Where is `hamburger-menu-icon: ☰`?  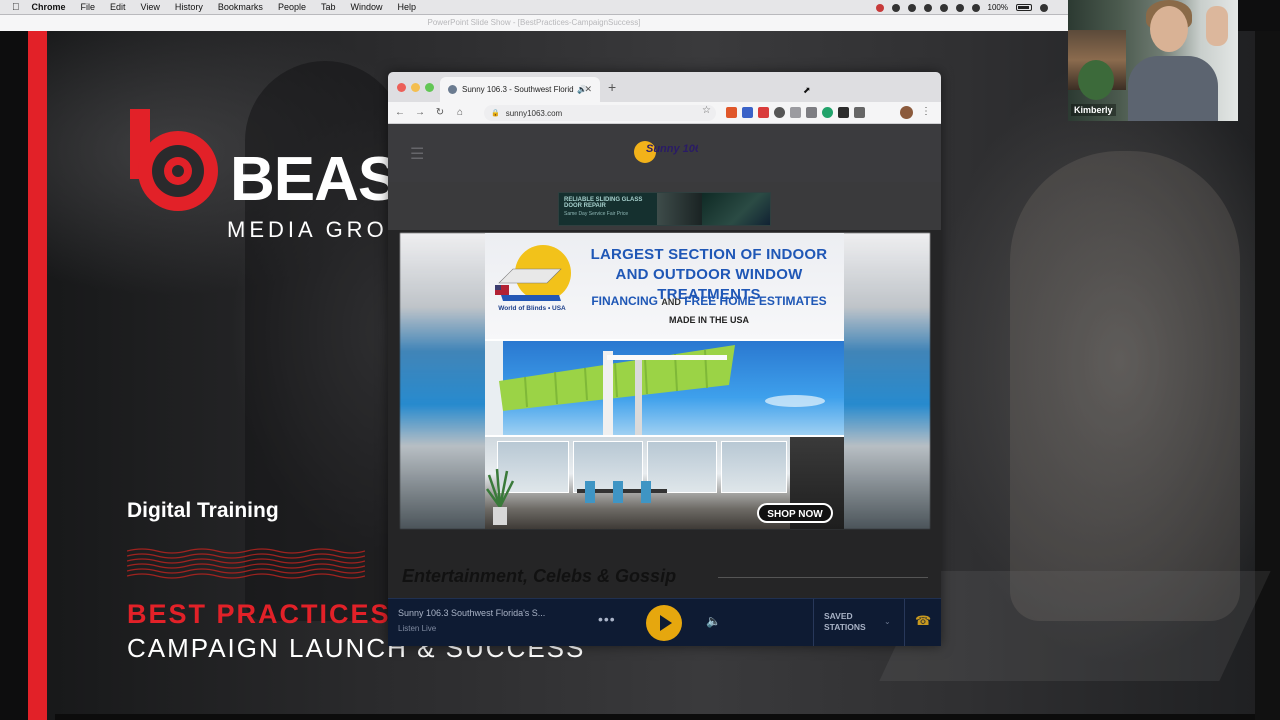
hamburger-menu-icon: ☰ is located at coordinates (417, 154).